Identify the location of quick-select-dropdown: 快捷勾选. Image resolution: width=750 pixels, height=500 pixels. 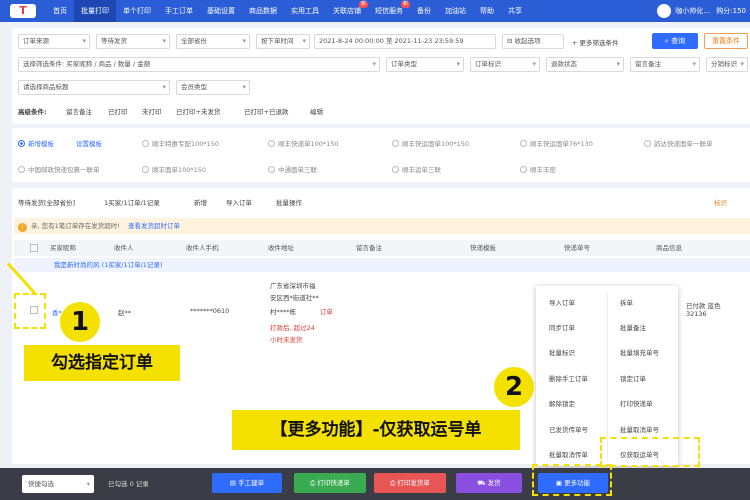
(58, 484).